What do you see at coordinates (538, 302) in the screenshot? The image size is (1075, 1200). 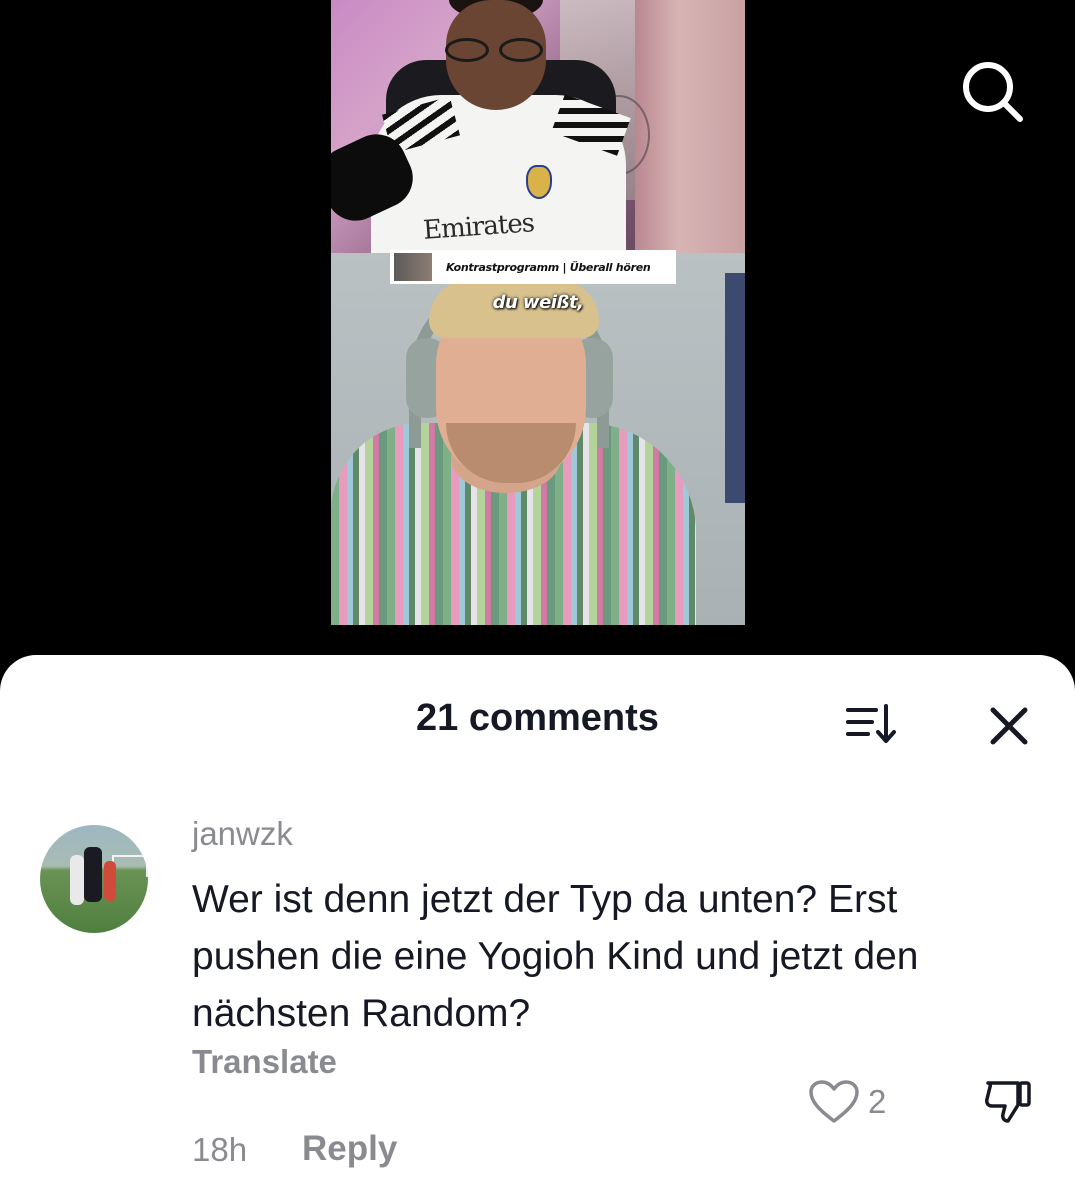 I see `video-caption: du weißt,` at bounding box center [538, 302].